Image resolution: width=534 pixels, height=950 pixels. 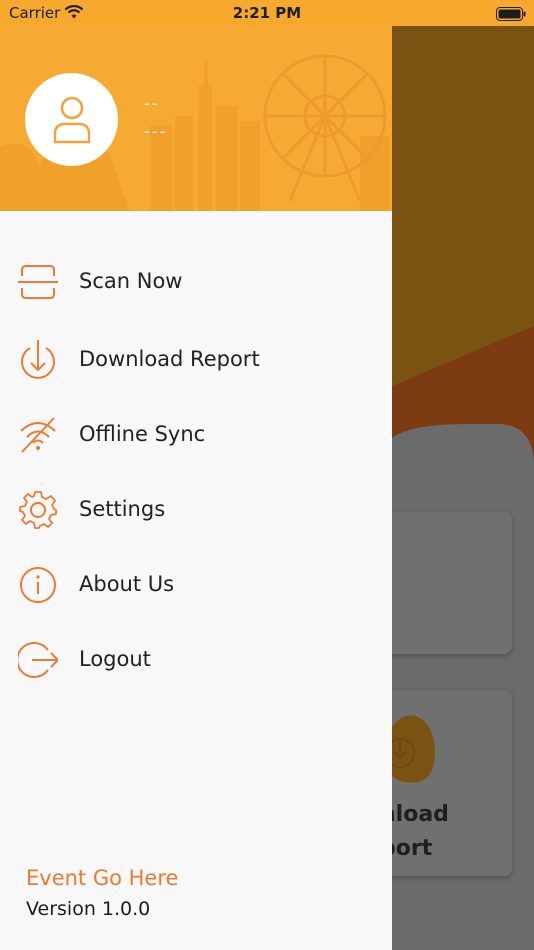 What do you see at coordinates (196, 281) in the screenshot?
I see `menu-item-scan-now: Scan Now` at bounding box center [196, 281].